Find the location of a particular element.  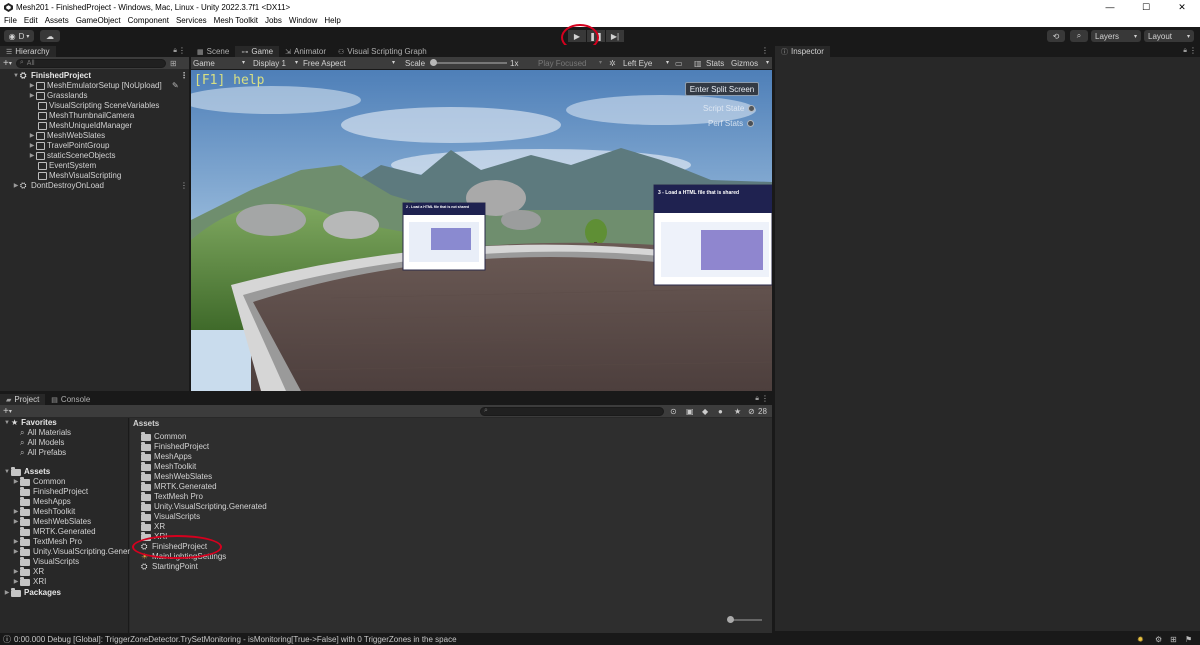

debug-icon: ⚑ is located at coordinates (1188, 639).